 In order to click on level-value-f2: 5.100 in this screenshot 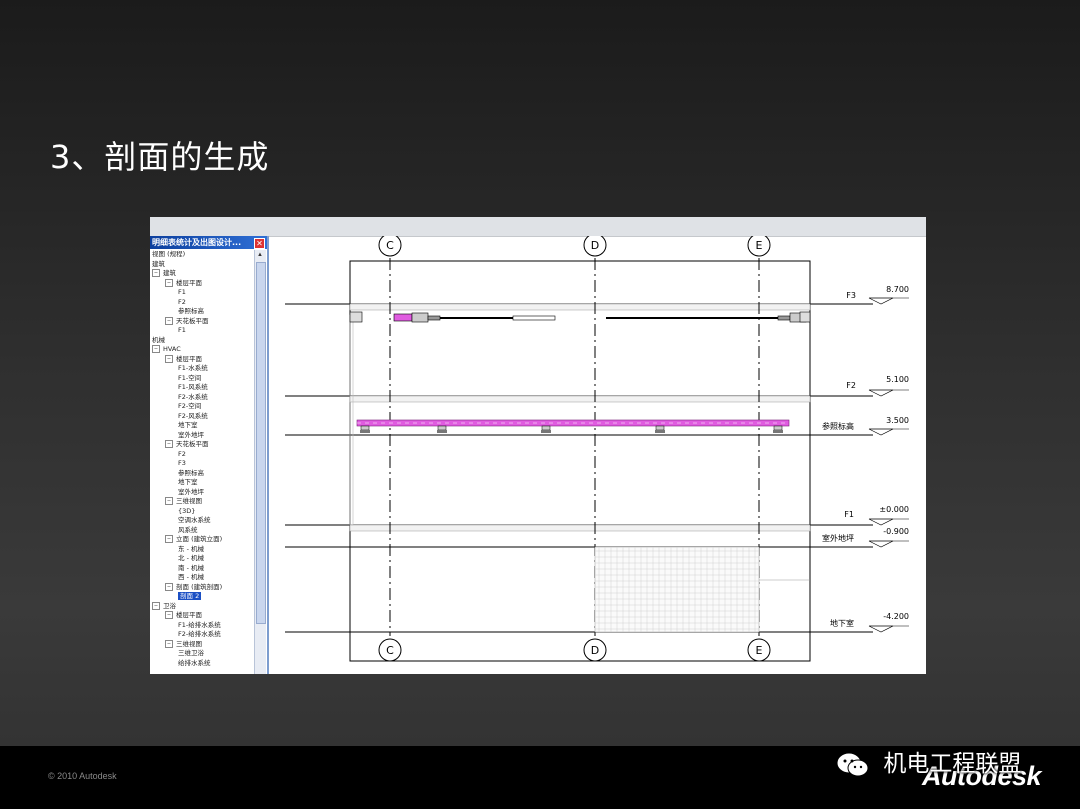, I will do `click(897, 379)`.